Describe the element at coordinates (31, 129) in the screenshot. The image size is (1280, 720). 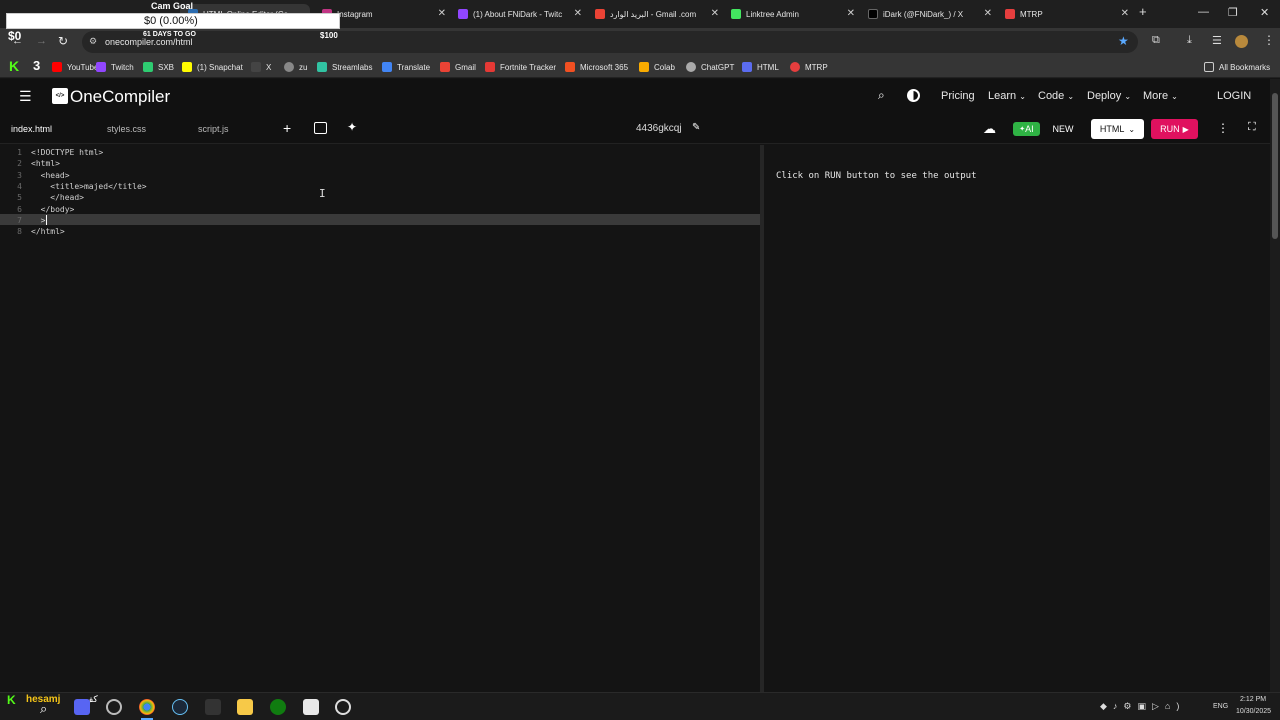
I see `file-tab-index-html: index.html` at that location.